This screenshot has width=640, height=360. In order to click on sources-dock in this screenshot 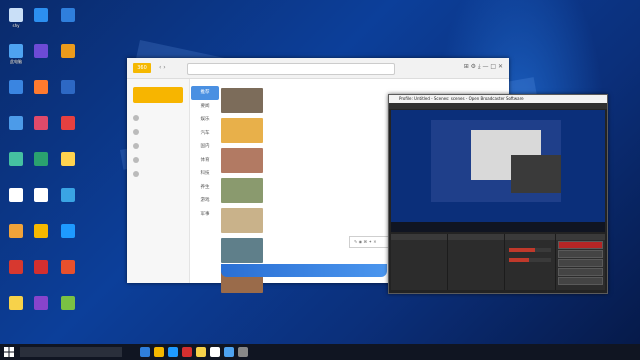, I will do `click(476, 262)`.